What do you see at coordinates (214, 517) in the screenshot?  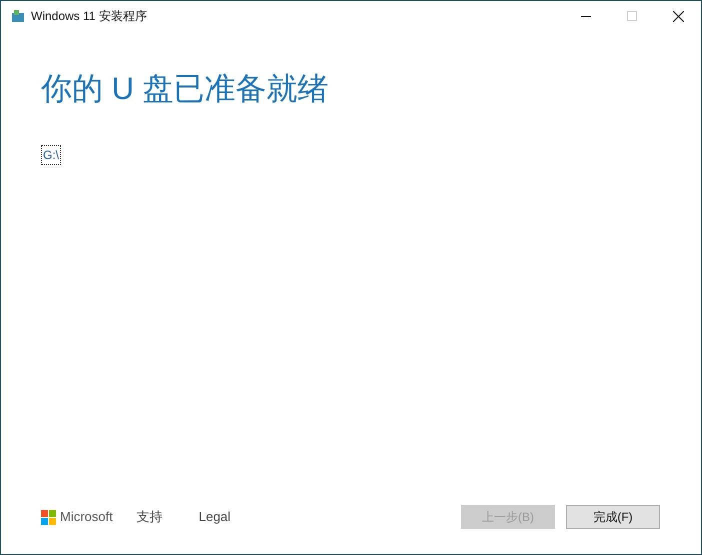 I see `footer-link: Legal` at bounding box center [214, 517].